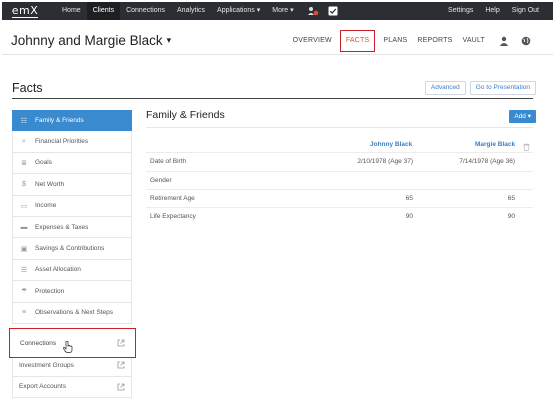 This screenshot has width=558, height=410. What do you see at coordinates (357, 41) in the screenshot?
I see `tab-facts: FACTS` at bounding box center [357, 41].